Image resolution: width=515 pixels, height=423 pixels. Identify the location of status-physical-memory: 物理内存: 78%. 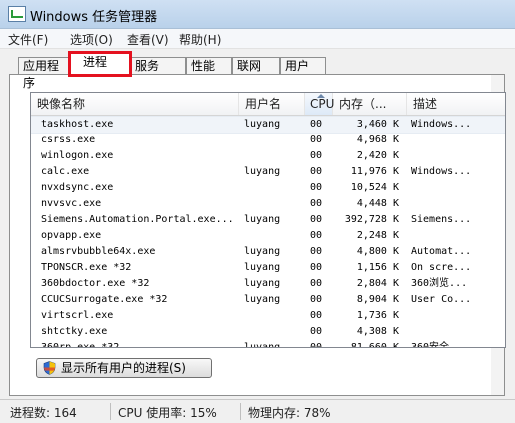
(289, 413).